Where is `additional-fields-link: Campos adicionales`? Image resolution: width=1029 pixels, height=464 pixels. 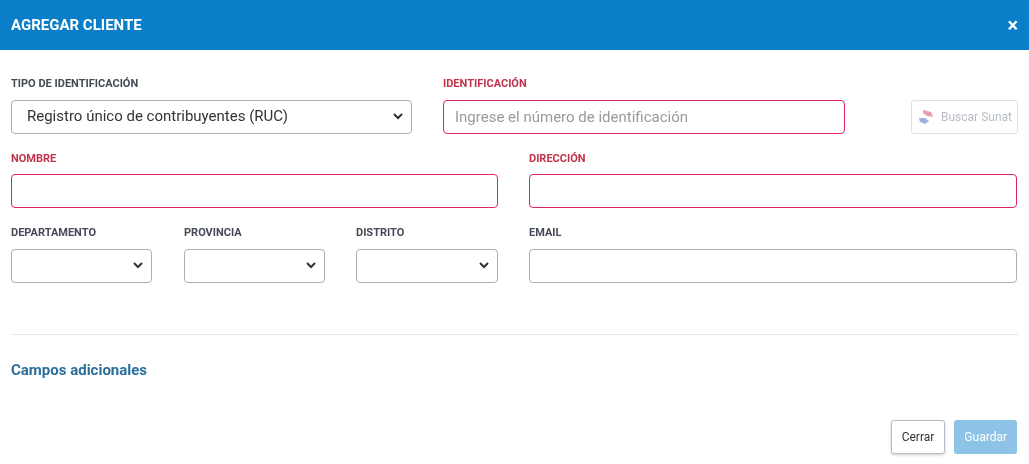
additional-fields-link: Campos adicionales is located at coordinates (79, 369).